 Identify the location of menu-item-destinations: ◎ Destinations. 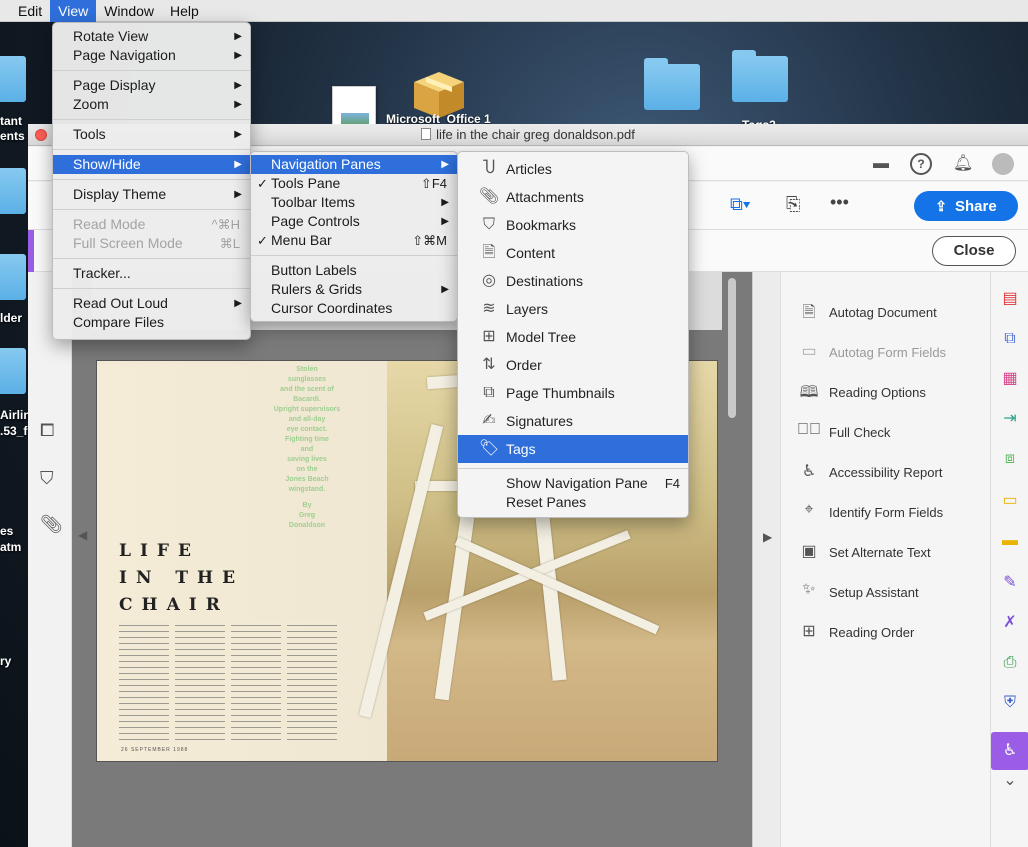
(573, 281).